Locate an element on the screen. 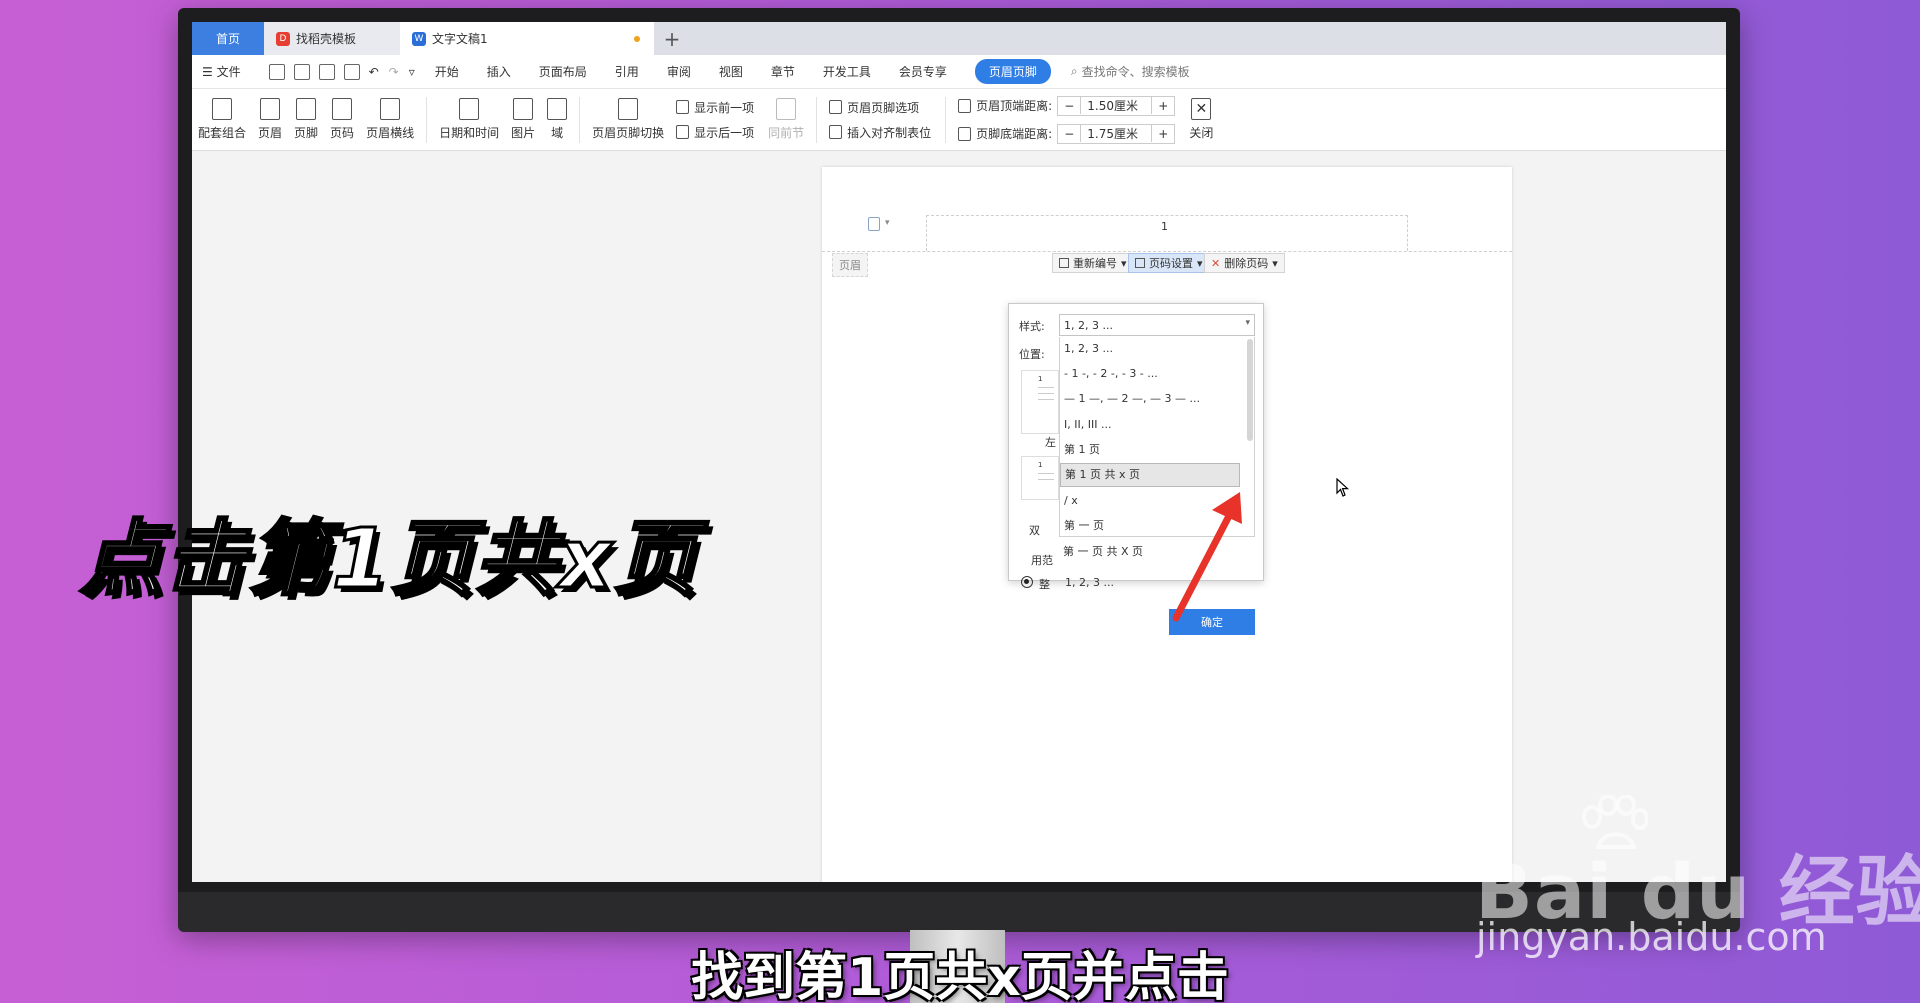  mouse-cursor-icon is located at coordinates (1343, 487).